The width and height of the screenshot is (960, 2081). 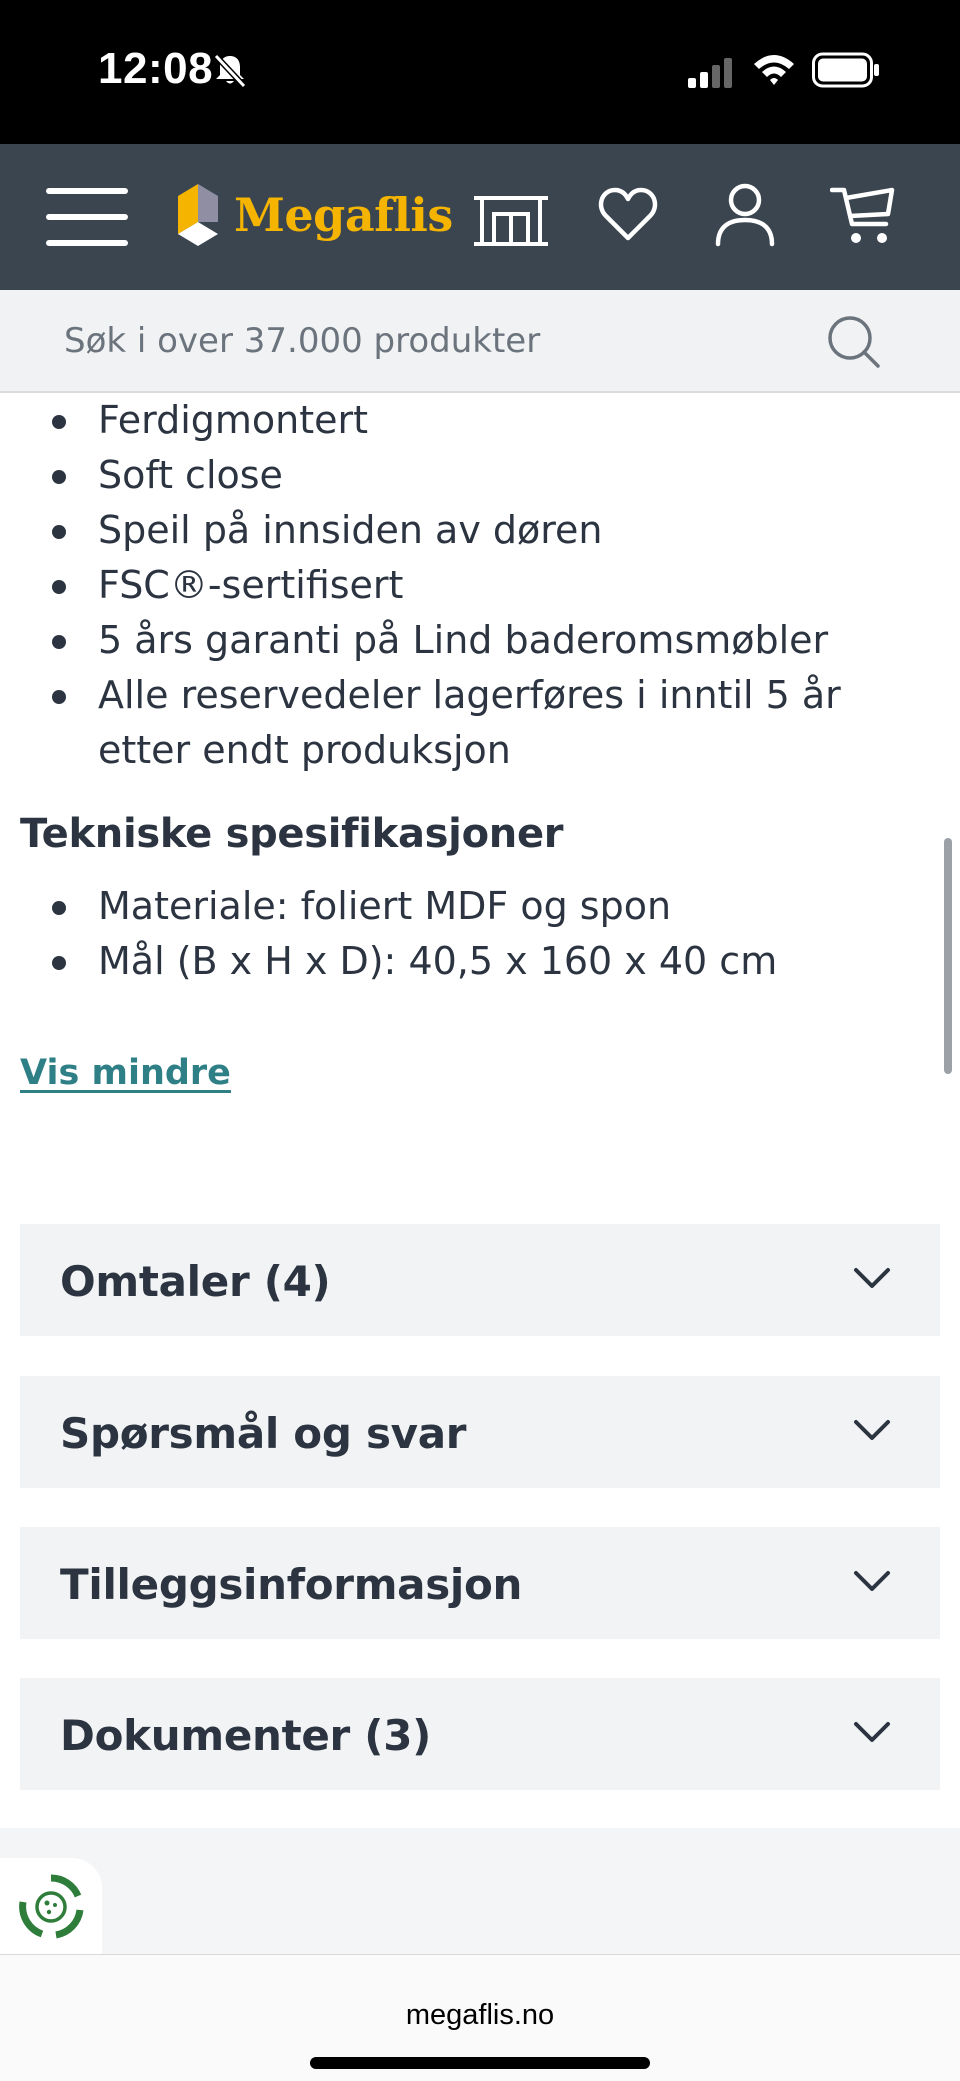 I want to click on showroom-icon, so click(x=511, y=218).